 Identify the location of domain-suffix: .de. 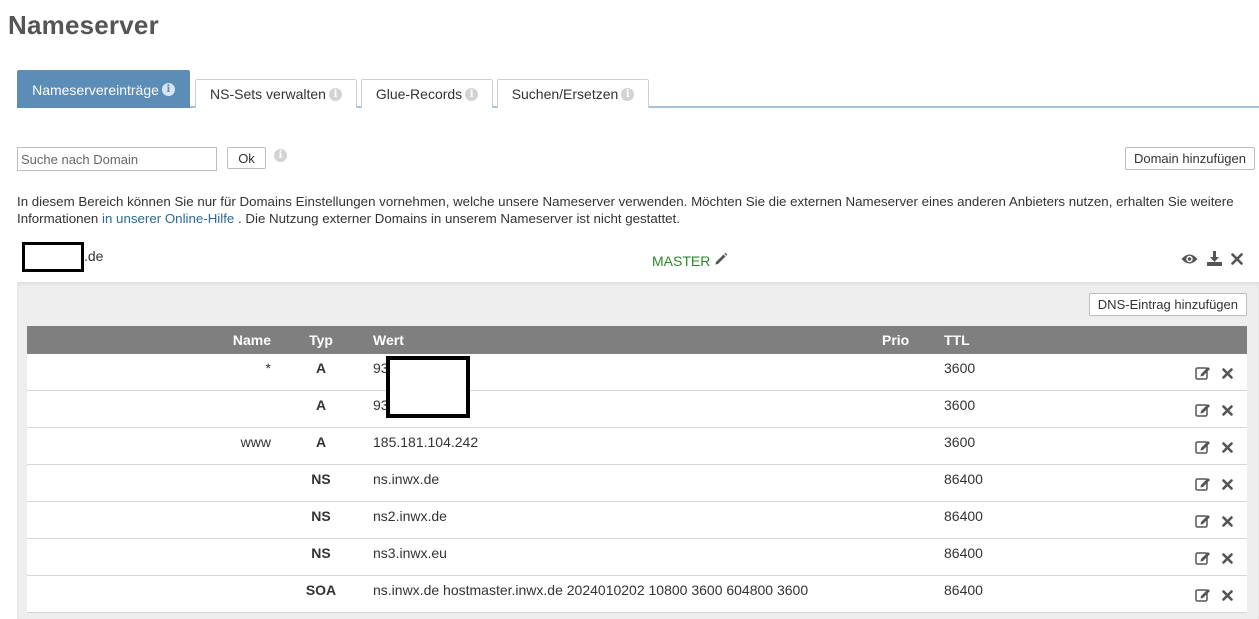
(94, 256).